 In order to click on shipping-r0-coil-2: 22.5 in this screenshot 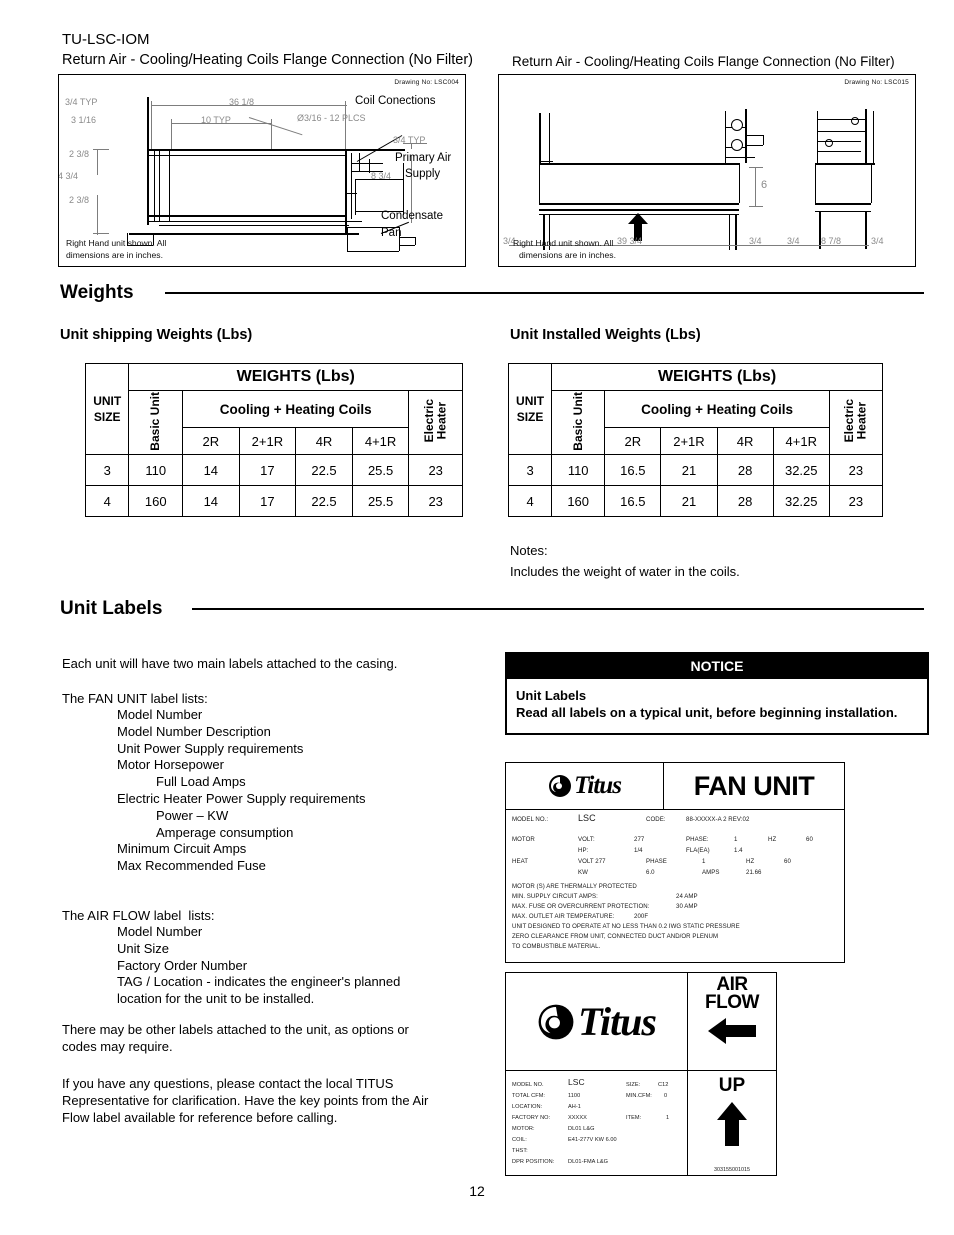, I will do `click(324, 470)`.